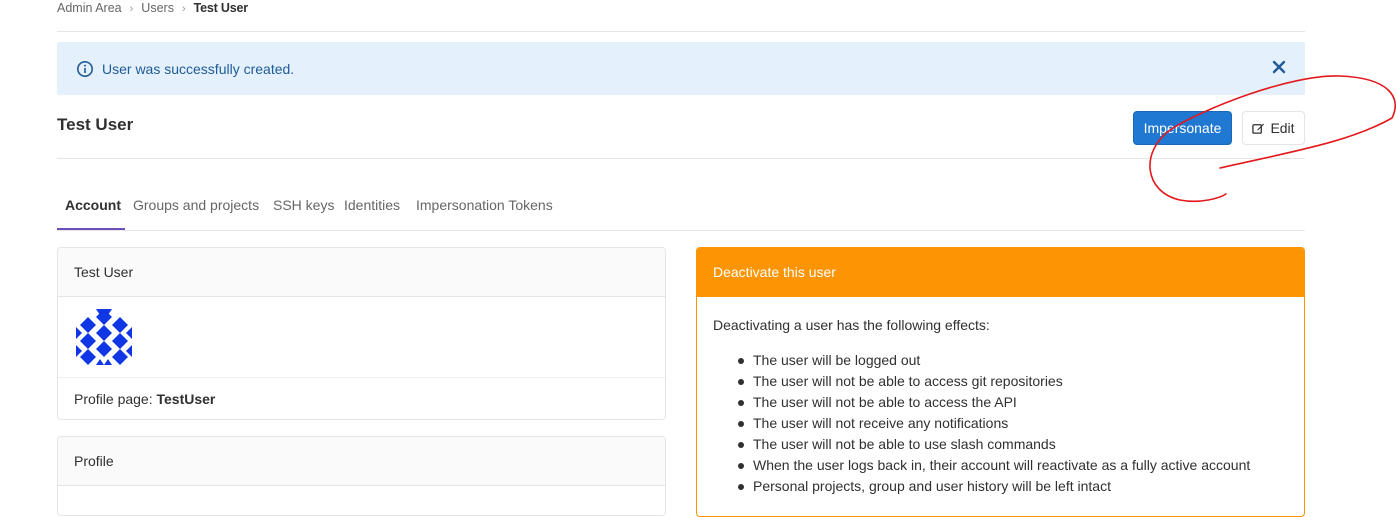  Describe the element at coordinates (361, 398) in the screenshot. I see `profile-page-row: Profile page: TestUser` at that location.